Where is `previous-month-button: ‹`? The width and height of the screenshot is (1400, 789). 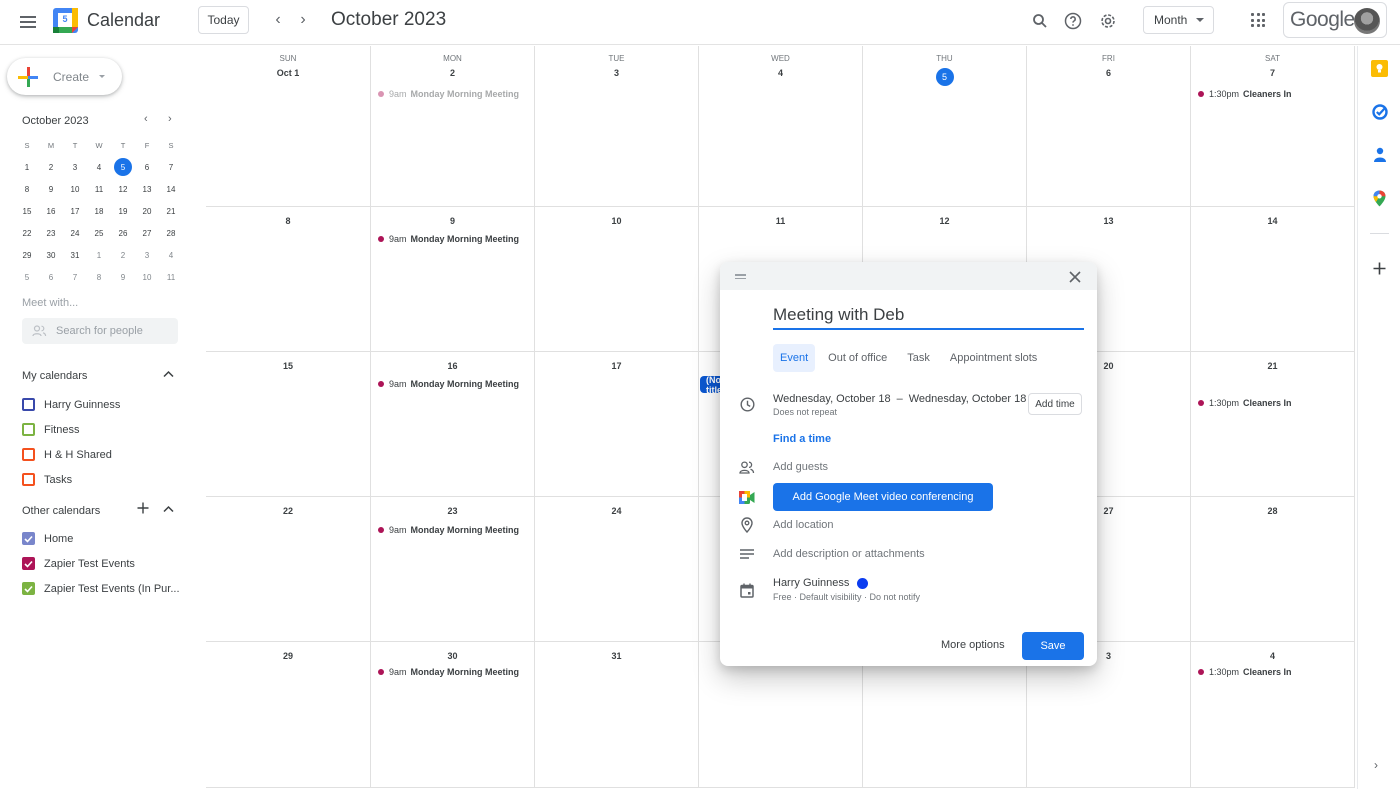 previous-month-button: ‹ is located at coordinates (278, 20).